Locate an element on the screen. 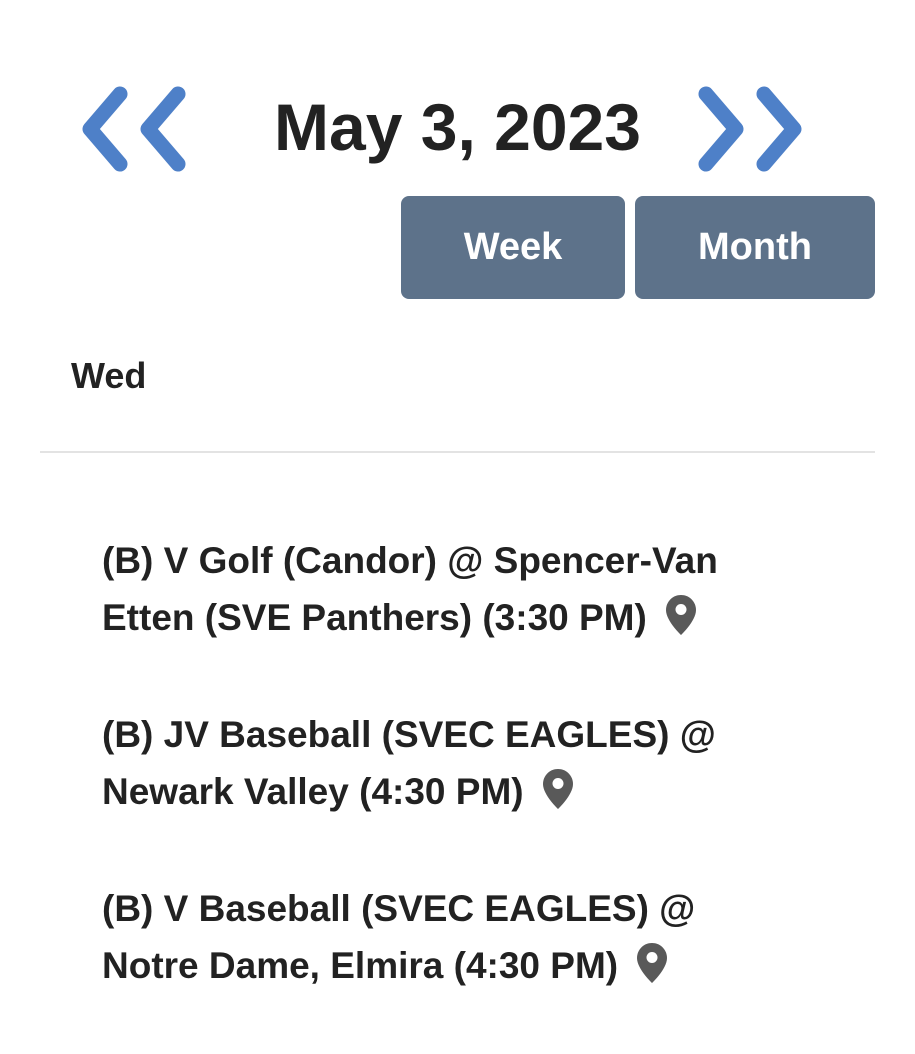 This screenshot has height=1054, width=915. day-of-week-label: Wed is located at coordinates (109, 375).